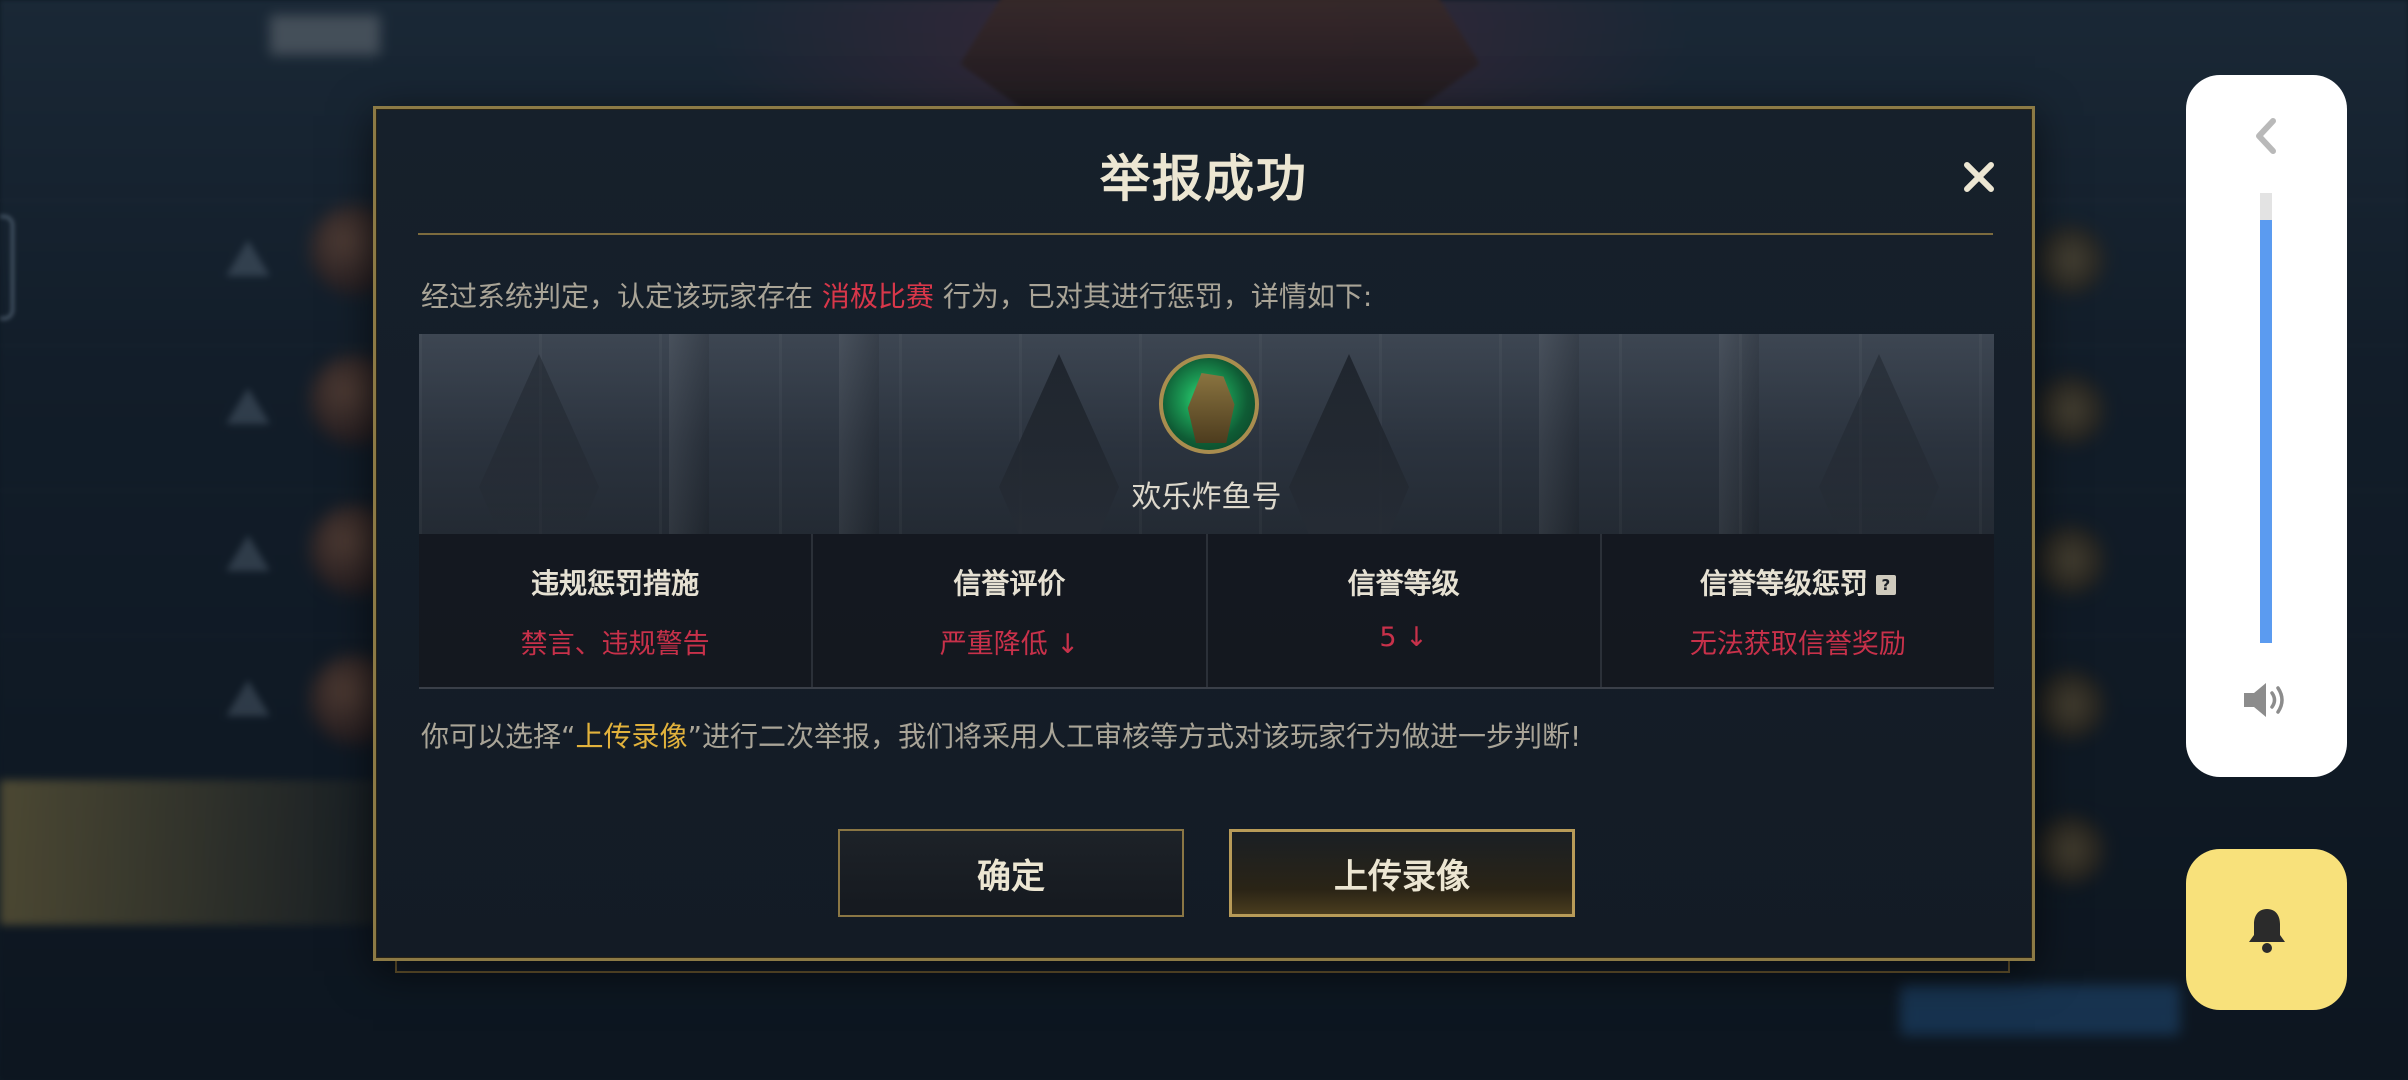 Image resolution: width=2408 pixels, height=1080 pixels. I want to click on volume-slider-fill, so click(2266, 431).